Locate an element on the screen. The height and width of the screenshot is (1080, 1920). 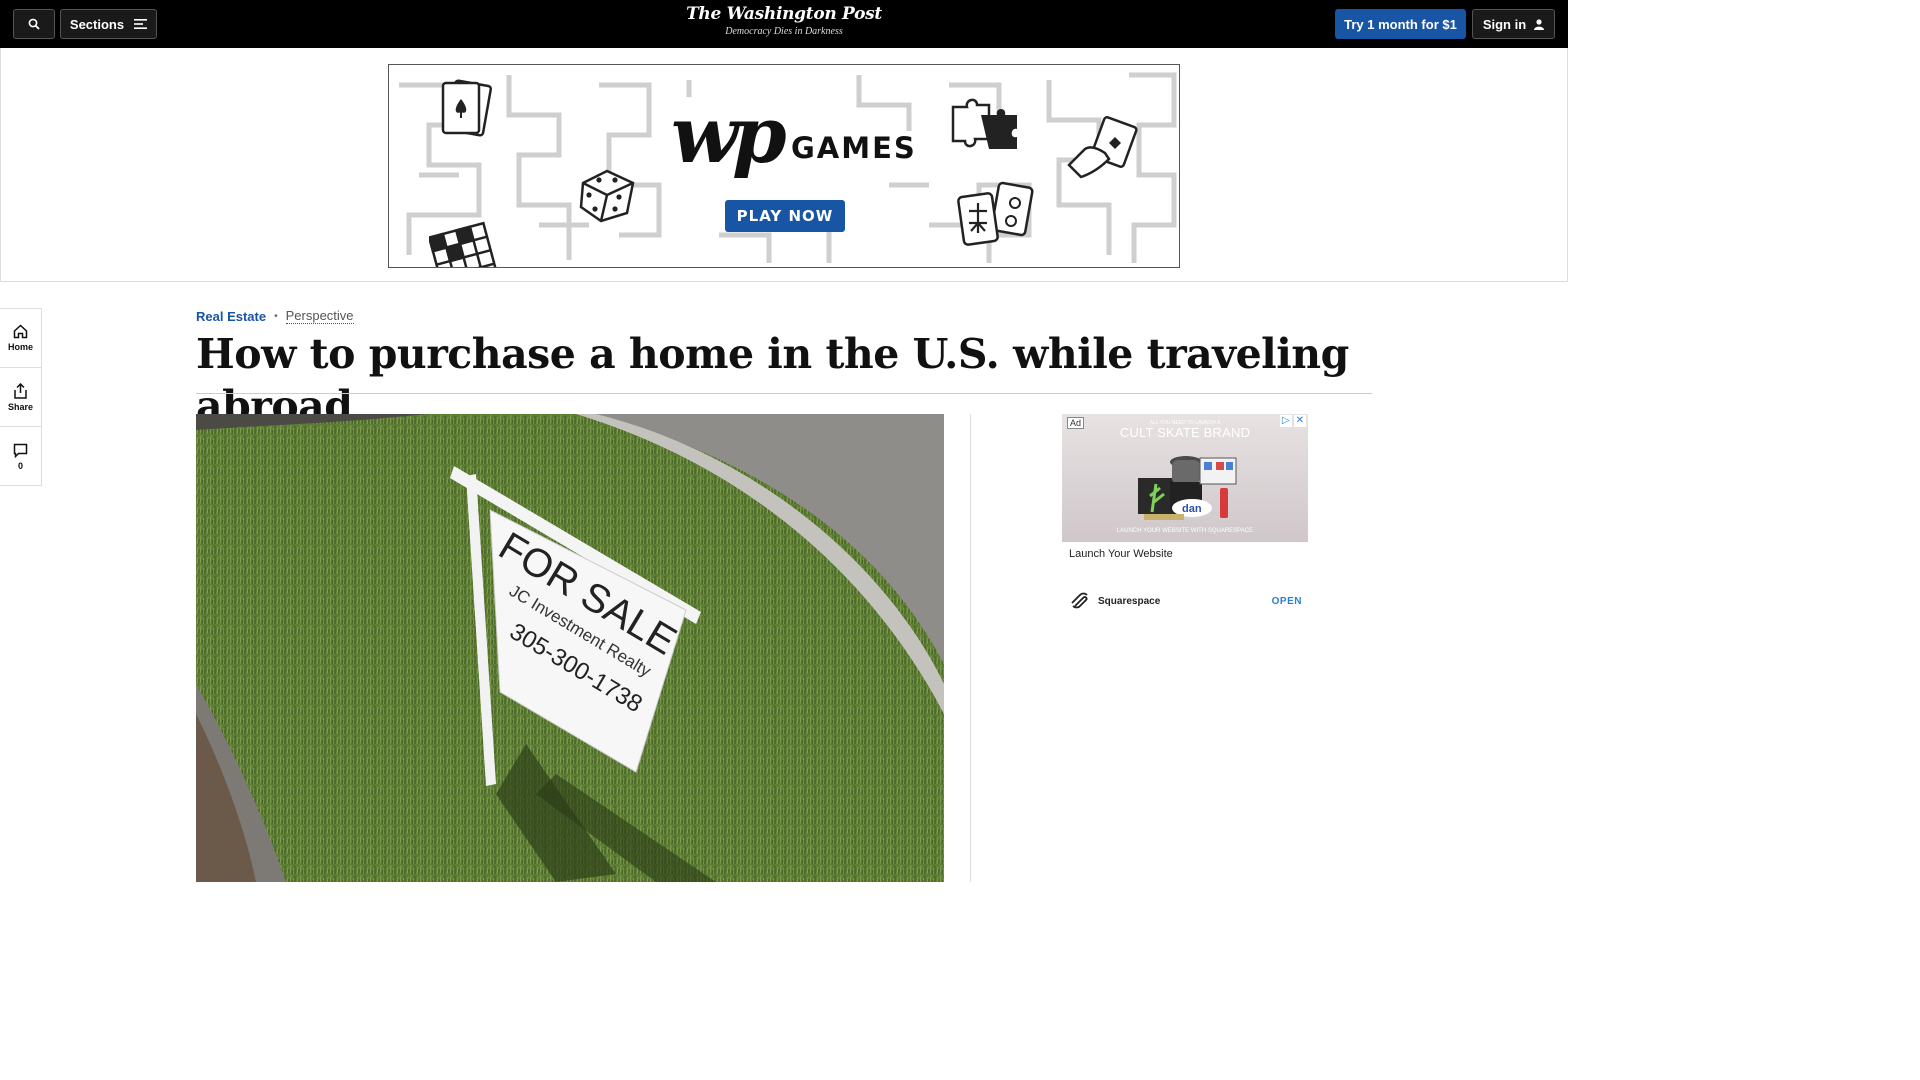
logo-tagline: Democracy Dies in Darkness is located at coordinates (784, 31).